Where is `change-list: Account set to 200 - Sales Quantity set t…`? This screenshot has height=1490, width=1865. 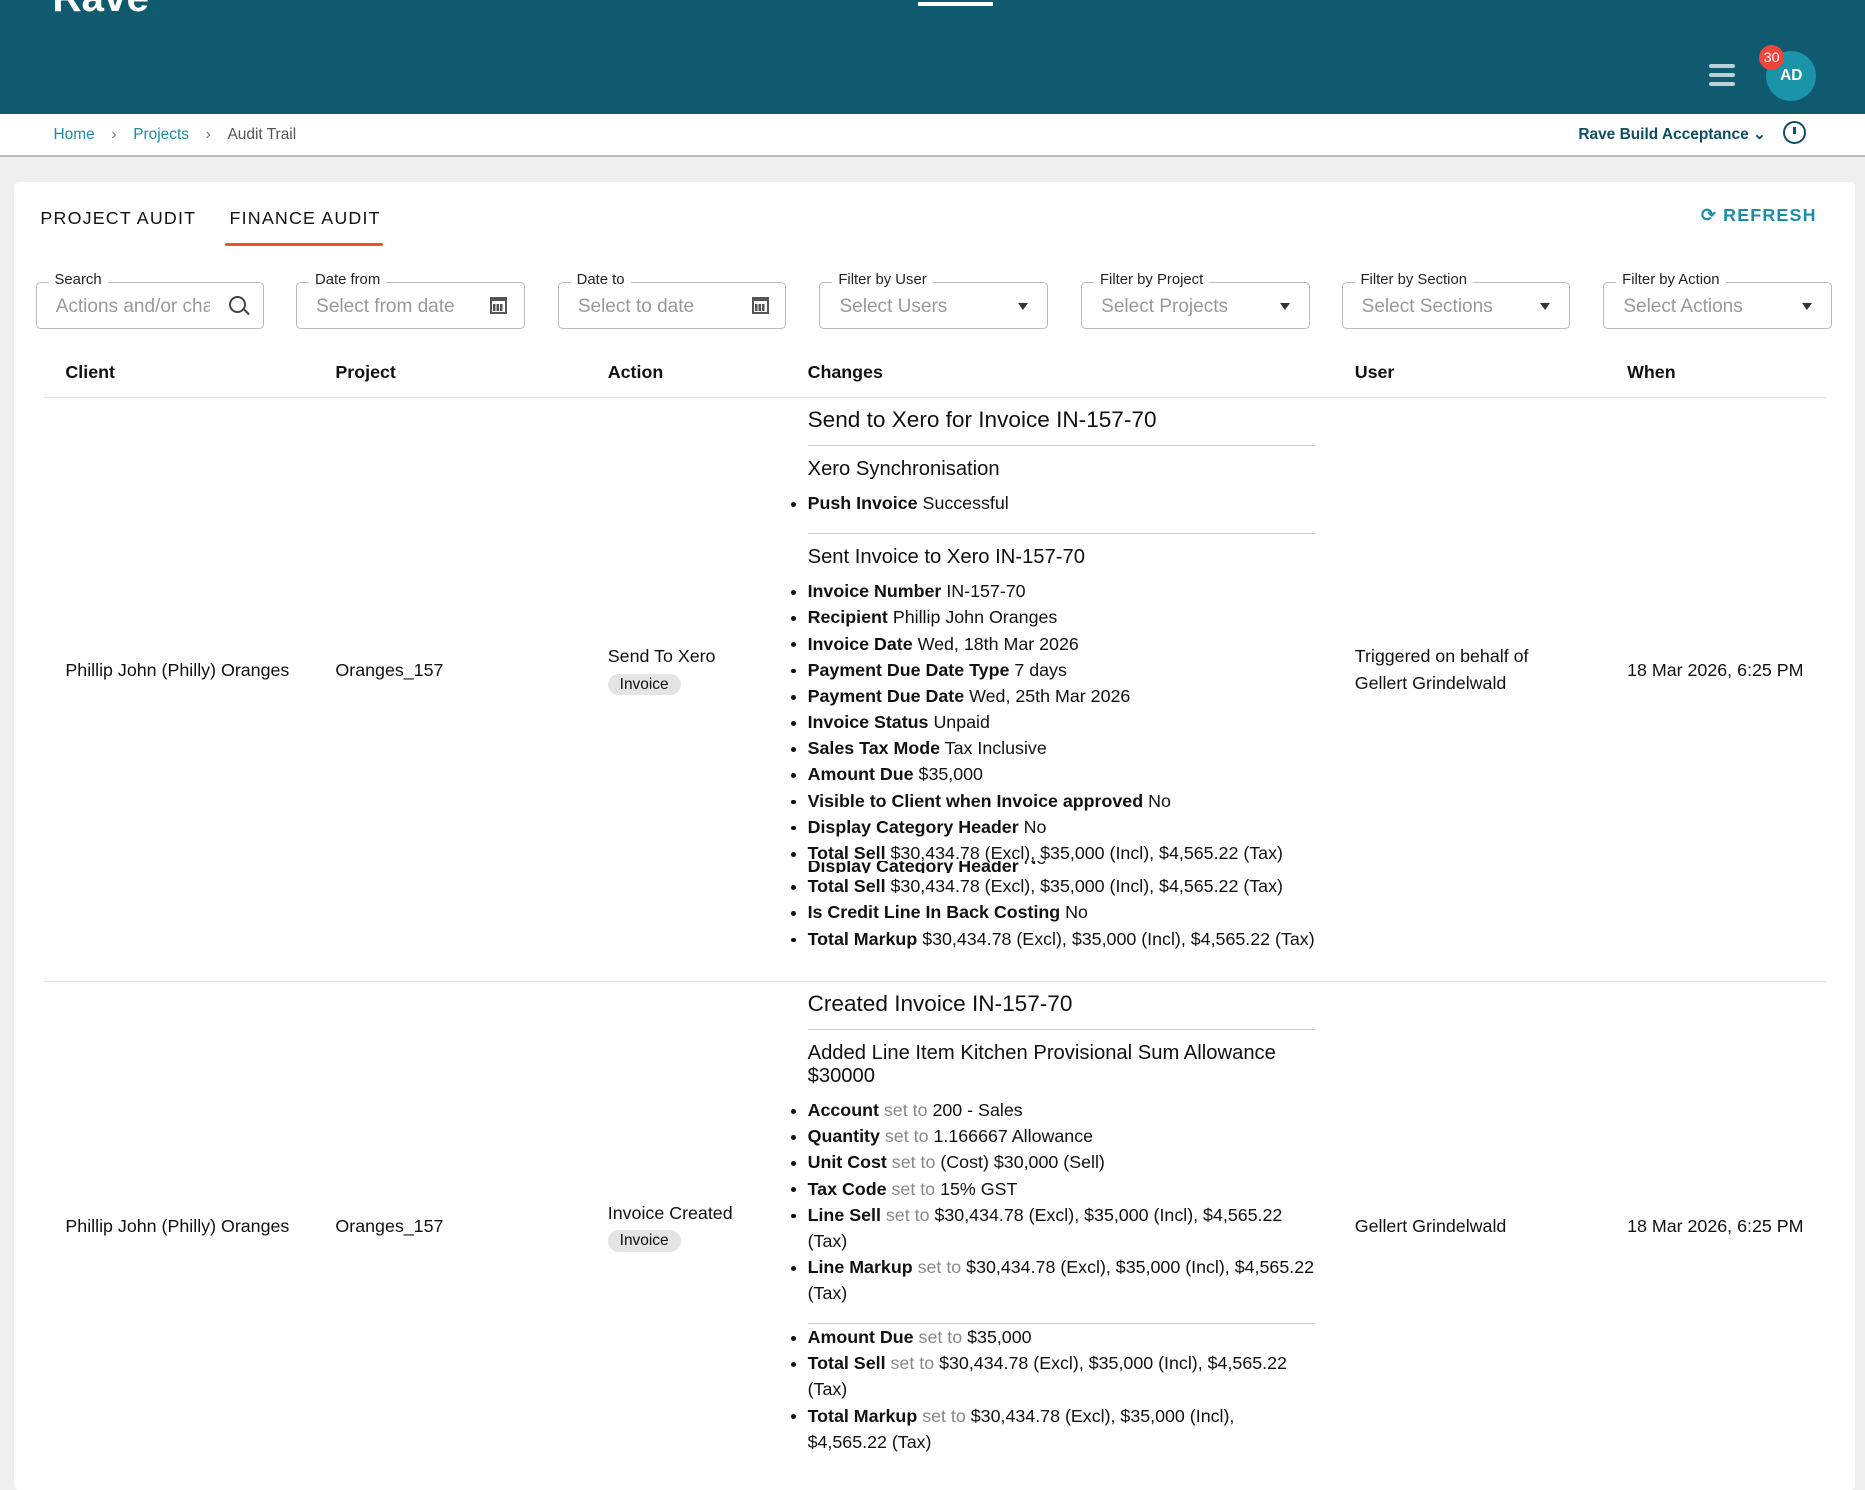
change-list: Account set to 200 - Sales Quantity set t… is located at coordinates (1053, 1201).